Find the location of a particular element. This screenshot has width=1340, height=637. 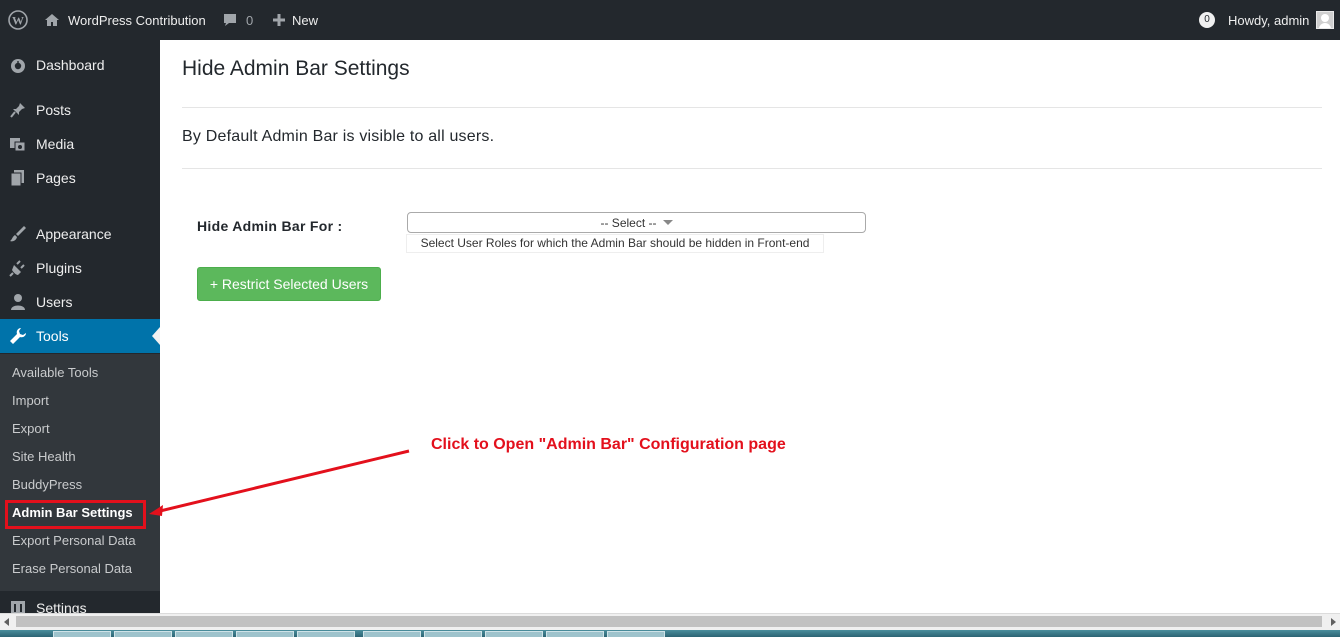

new-content-link: New is located at coordinates (295, 20).